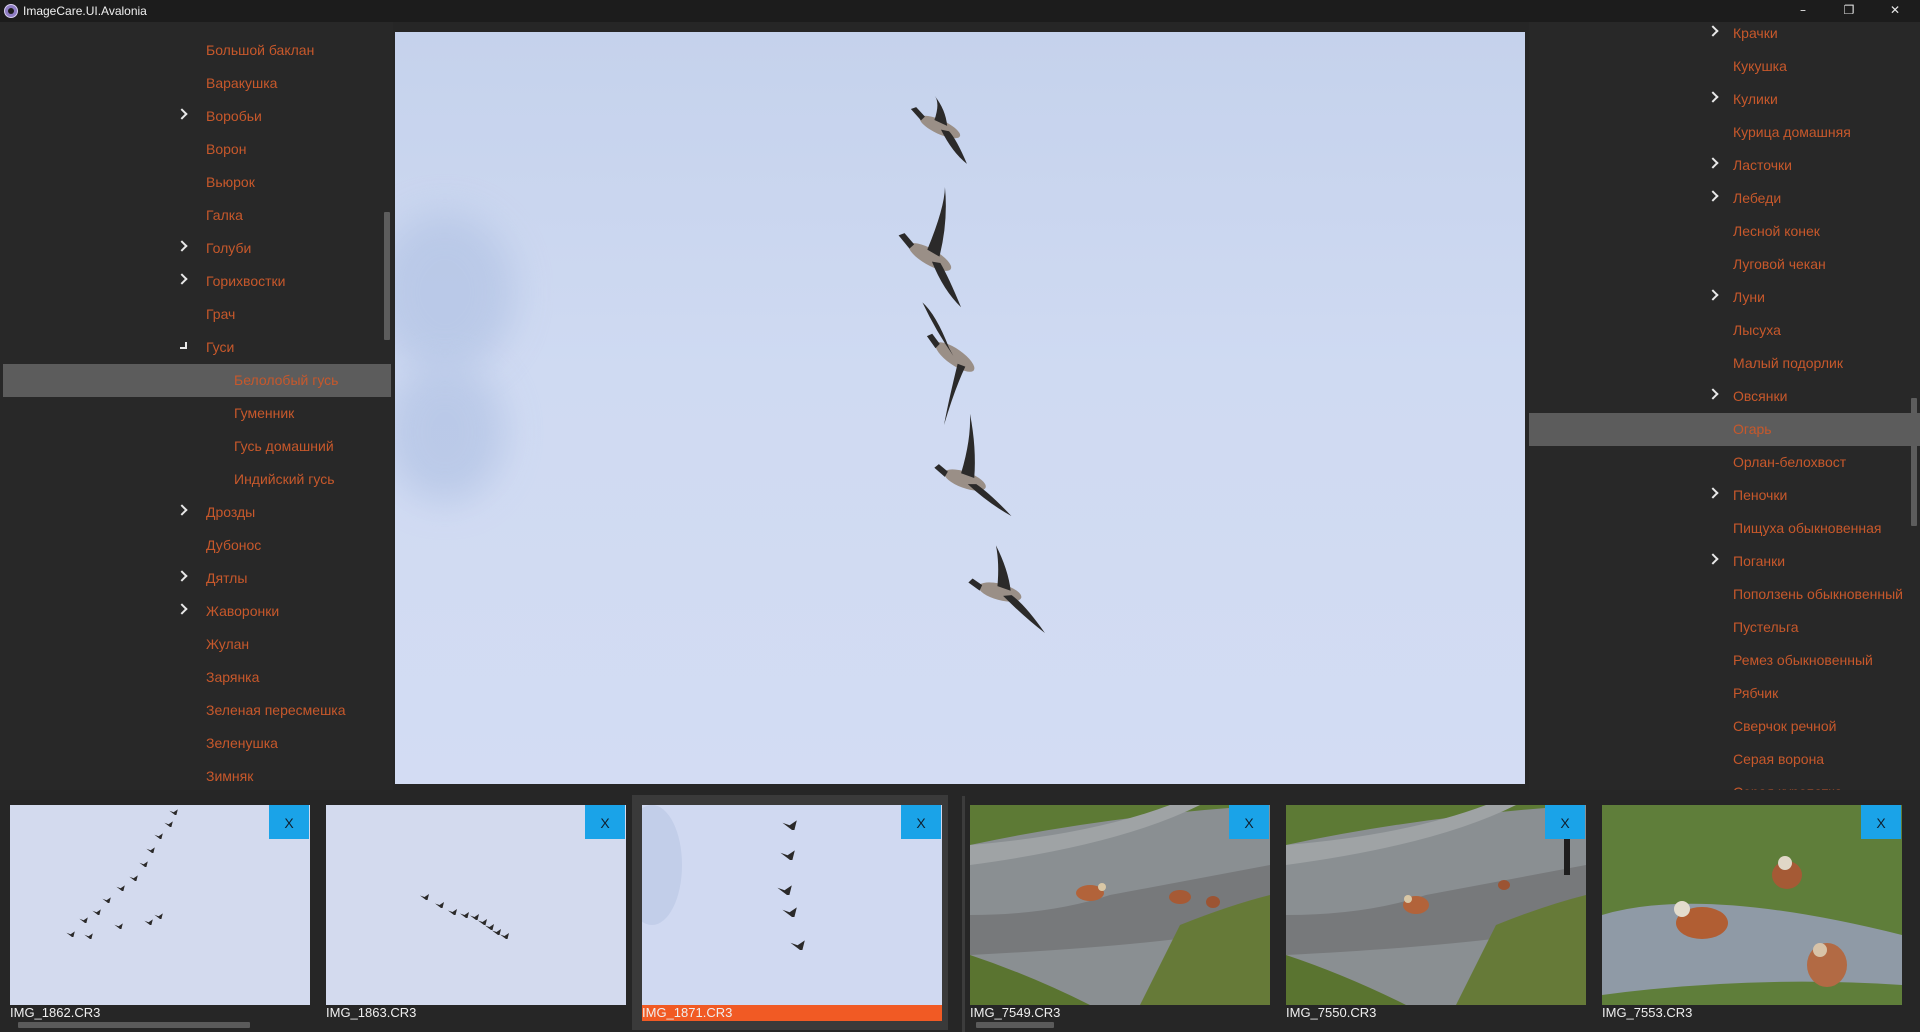 Image resolution: width=1920 pixels, height=1032 pixels. What do you see at coordinates (1724, 462) in the screenshot?
I see `tree-item: Орлан-белохвост` at bounding box center [1724, 462].